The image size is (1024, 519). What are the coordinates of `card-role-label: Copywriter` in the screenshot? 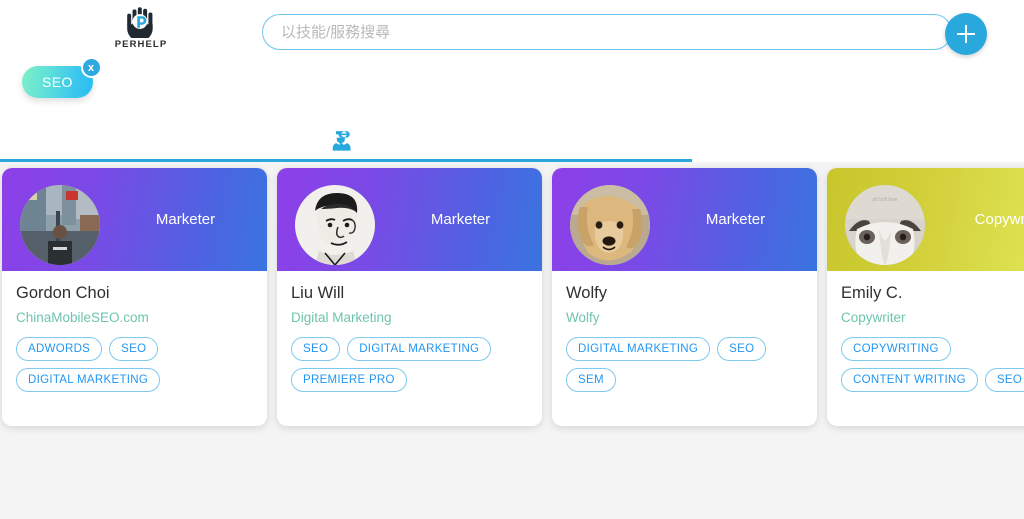 It's located at (999, 219).